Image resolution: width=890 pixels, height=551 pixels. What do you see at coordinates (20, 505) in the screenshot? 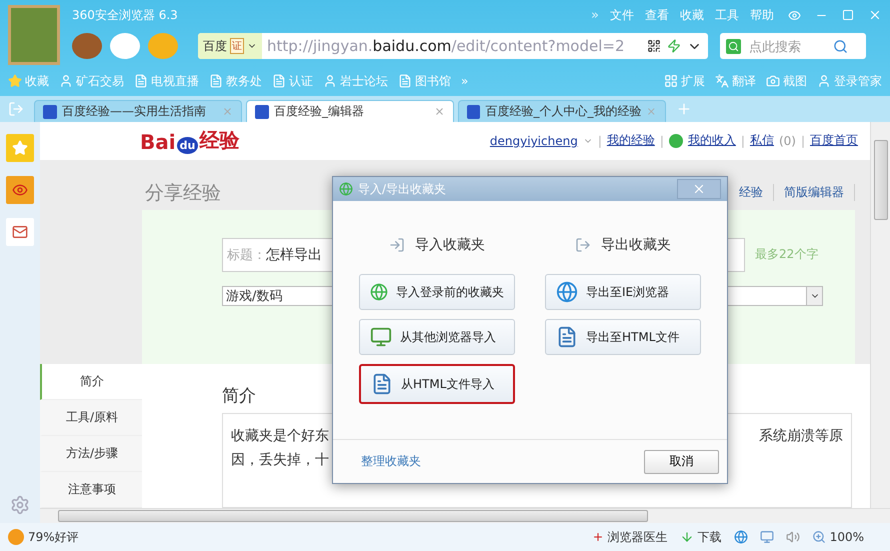
I see `settings-icon` at bounding box center [20, 505].